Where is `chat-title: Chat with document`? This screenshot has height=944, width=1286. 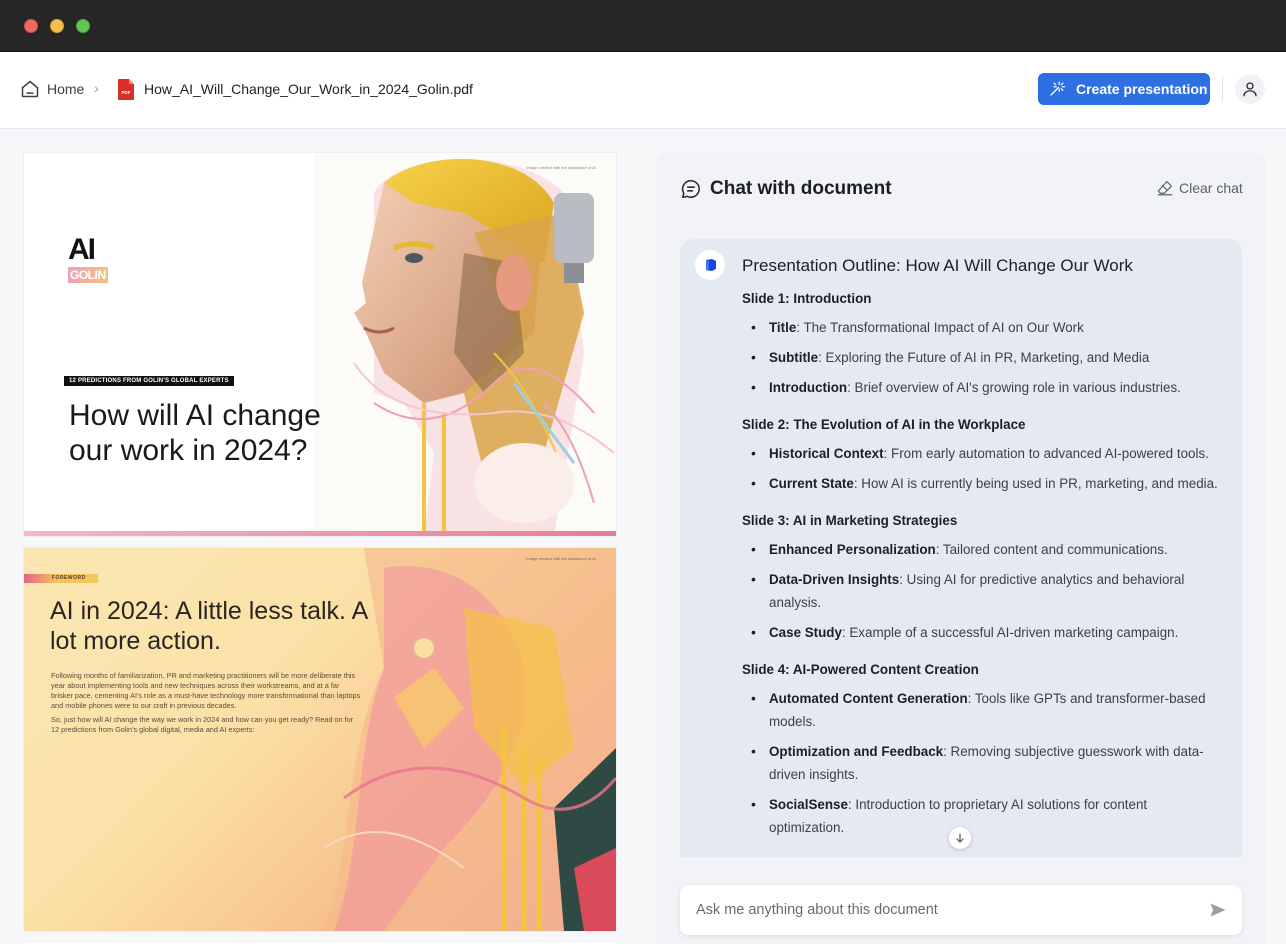
chat-title: Chat with document is located at coordinates (801, 188).